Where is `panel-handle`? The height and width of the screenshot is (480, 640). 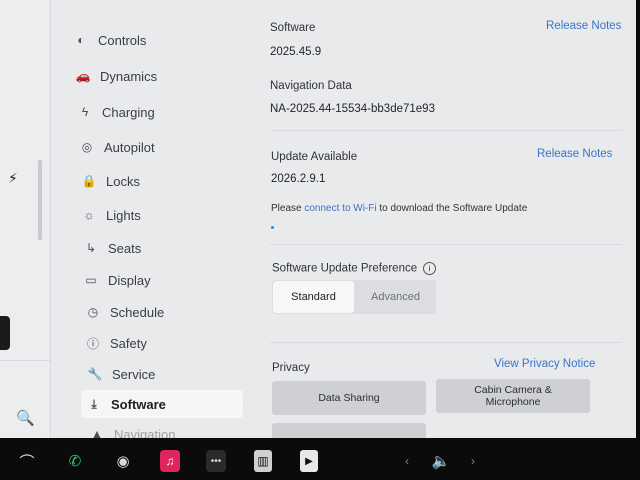 panel-handle is located at coordinates (5, 333).